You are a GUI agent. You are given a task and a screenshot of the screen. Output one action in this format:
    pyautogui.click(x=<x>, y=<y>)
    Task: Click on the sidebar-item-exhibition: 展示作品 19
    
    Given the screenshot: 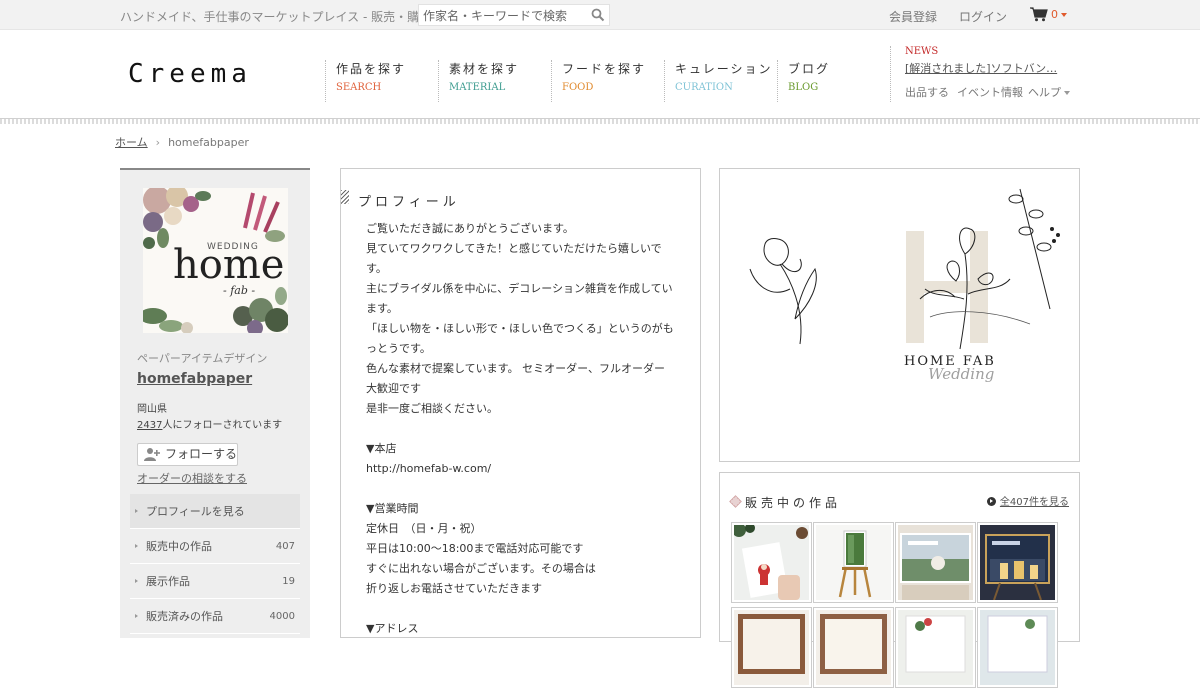 What is the action you would take?
    pyautogui.click(x=215, y=581)
    